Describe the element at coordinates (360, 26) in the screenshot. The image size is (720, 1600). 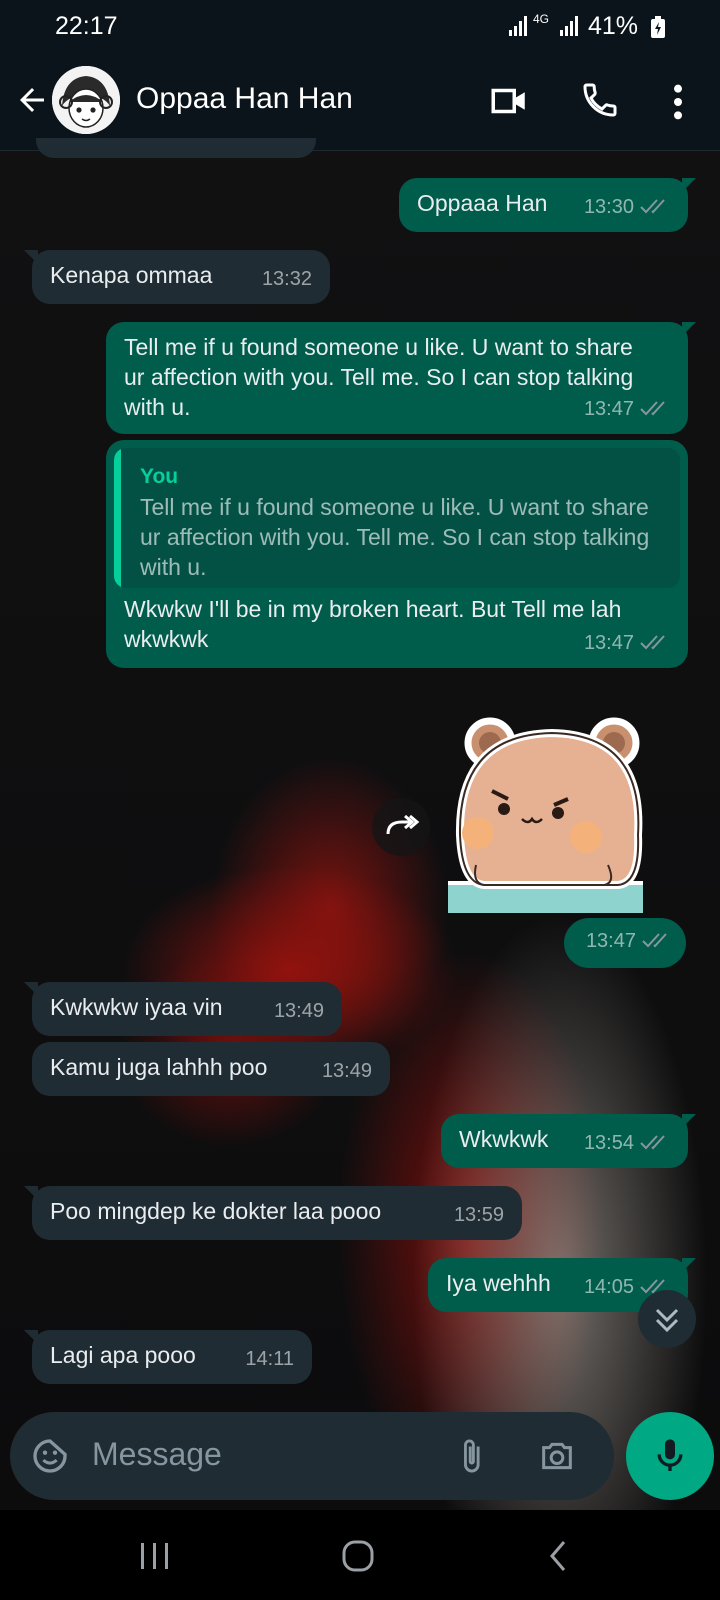
I see `status-bar: 22:17 4G 41%` at that location.